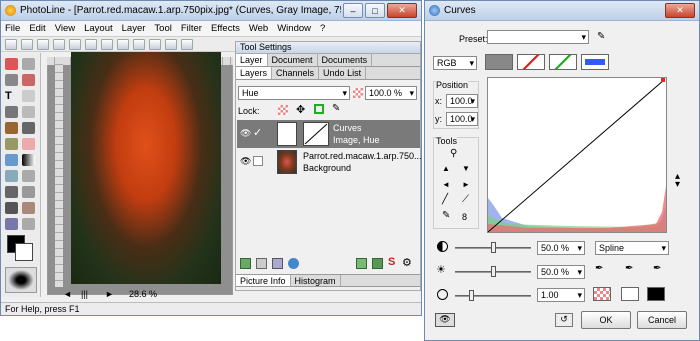  I want to click on y-field: 100.0, so click(462, 119).